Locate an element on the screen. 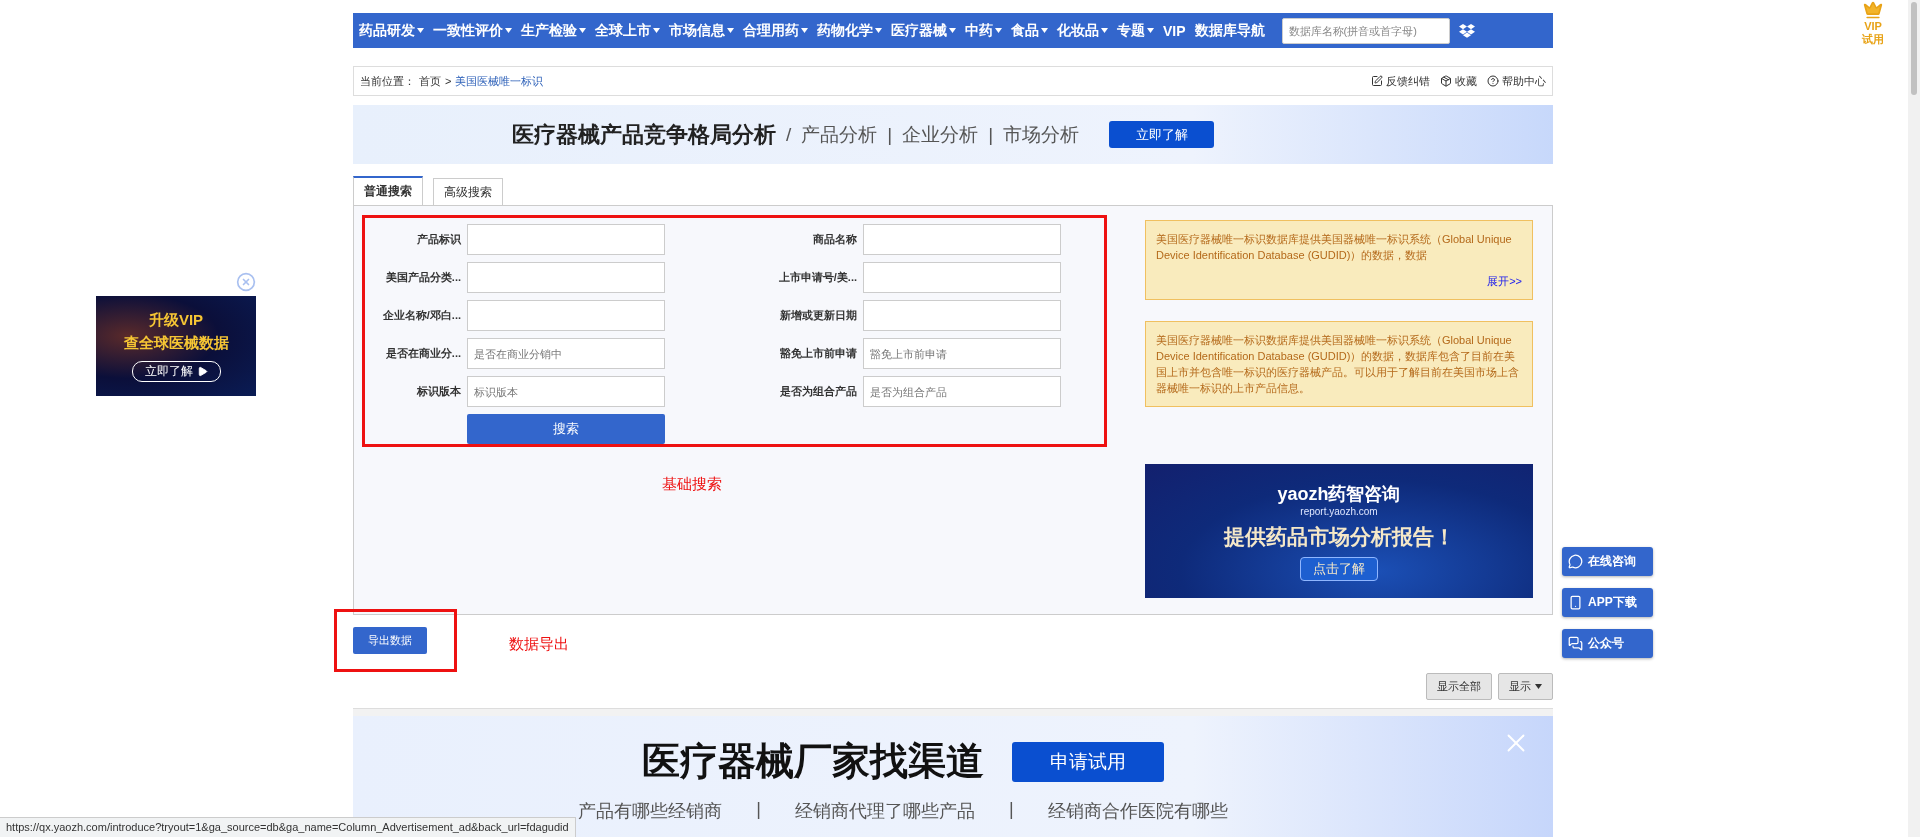 The height and width of the screenshot is (837, 1920). nav-link: 中药 is located at coordinates (983, 30).